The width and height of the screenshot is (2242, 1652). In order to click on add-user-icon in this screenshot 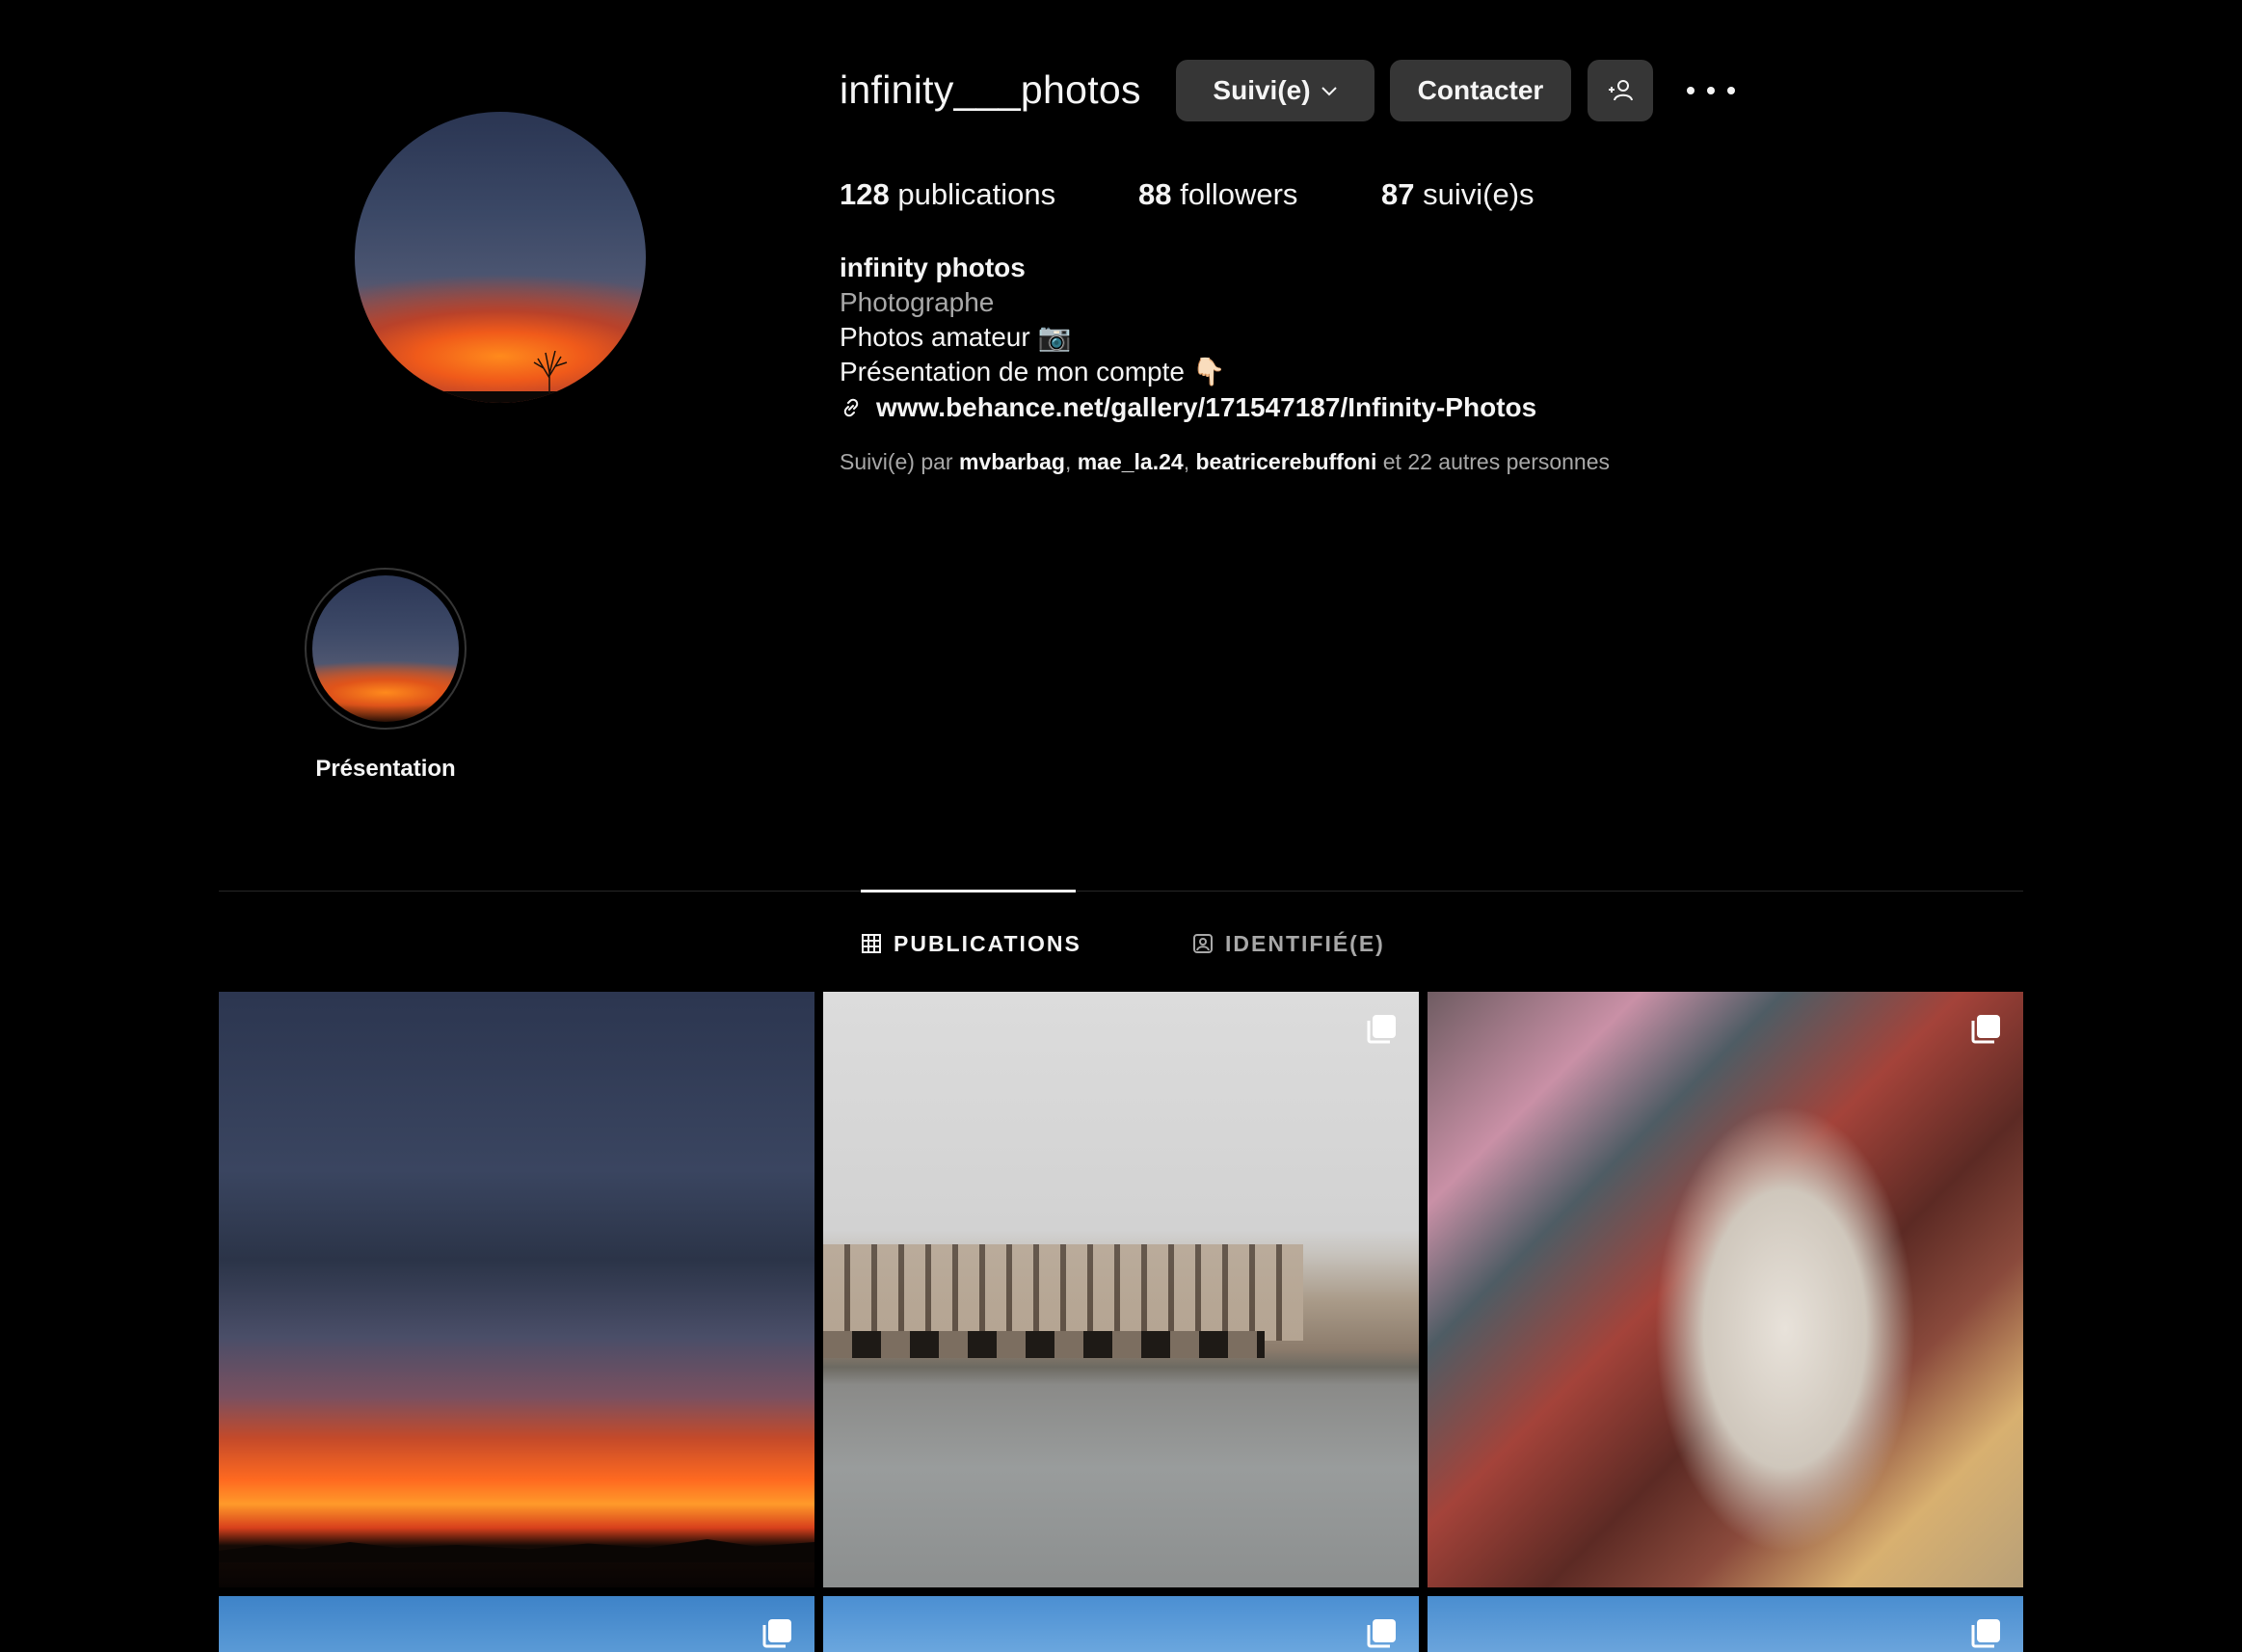, I will do `click(1621, 91)`.